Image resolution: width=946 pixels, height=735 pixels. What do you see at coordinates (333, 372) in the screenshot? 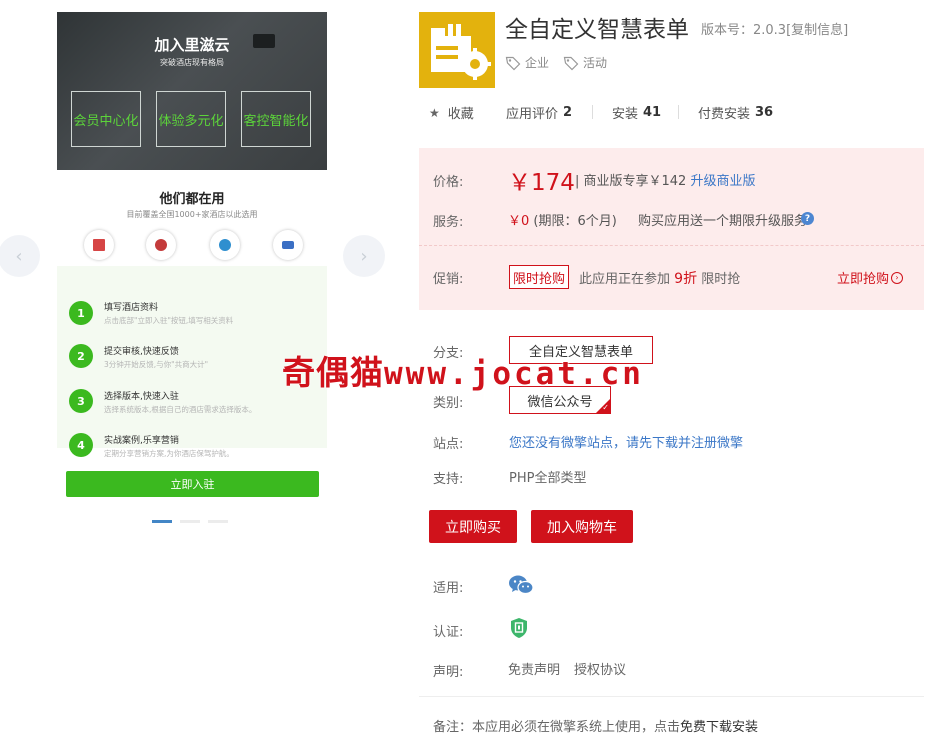
I see `watermark-chinese: 奇偶猫` at bounding box center [333, 372].